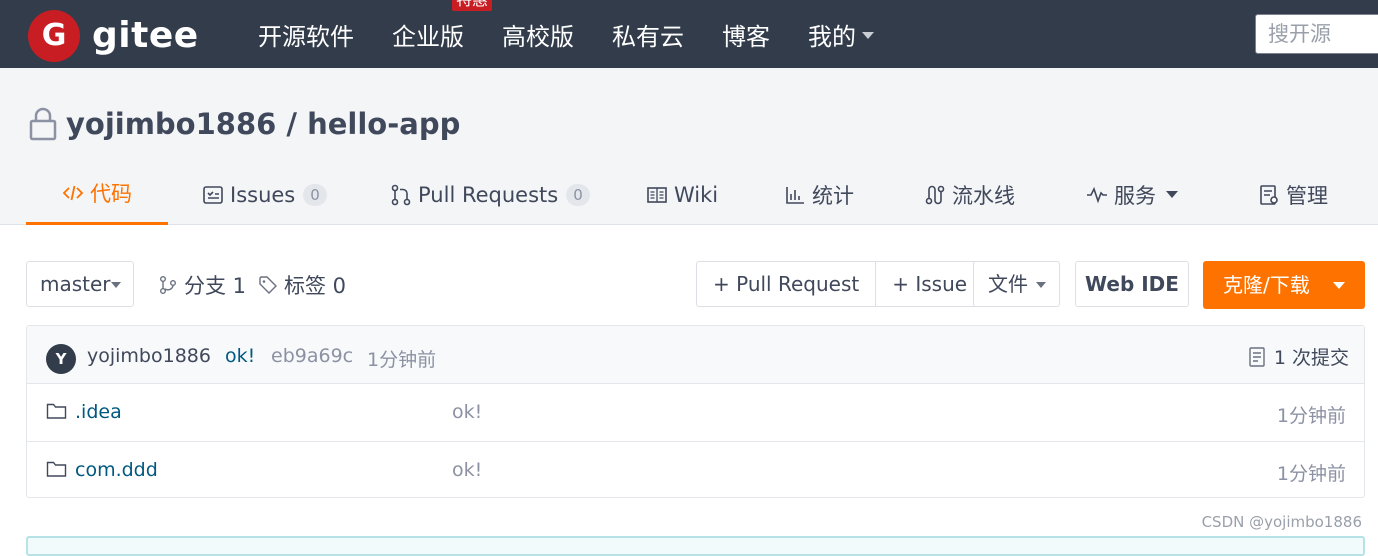 The height and width of the screenshot is (556, 1378). I want to click on logo-text: gitee, so click(145, 35).